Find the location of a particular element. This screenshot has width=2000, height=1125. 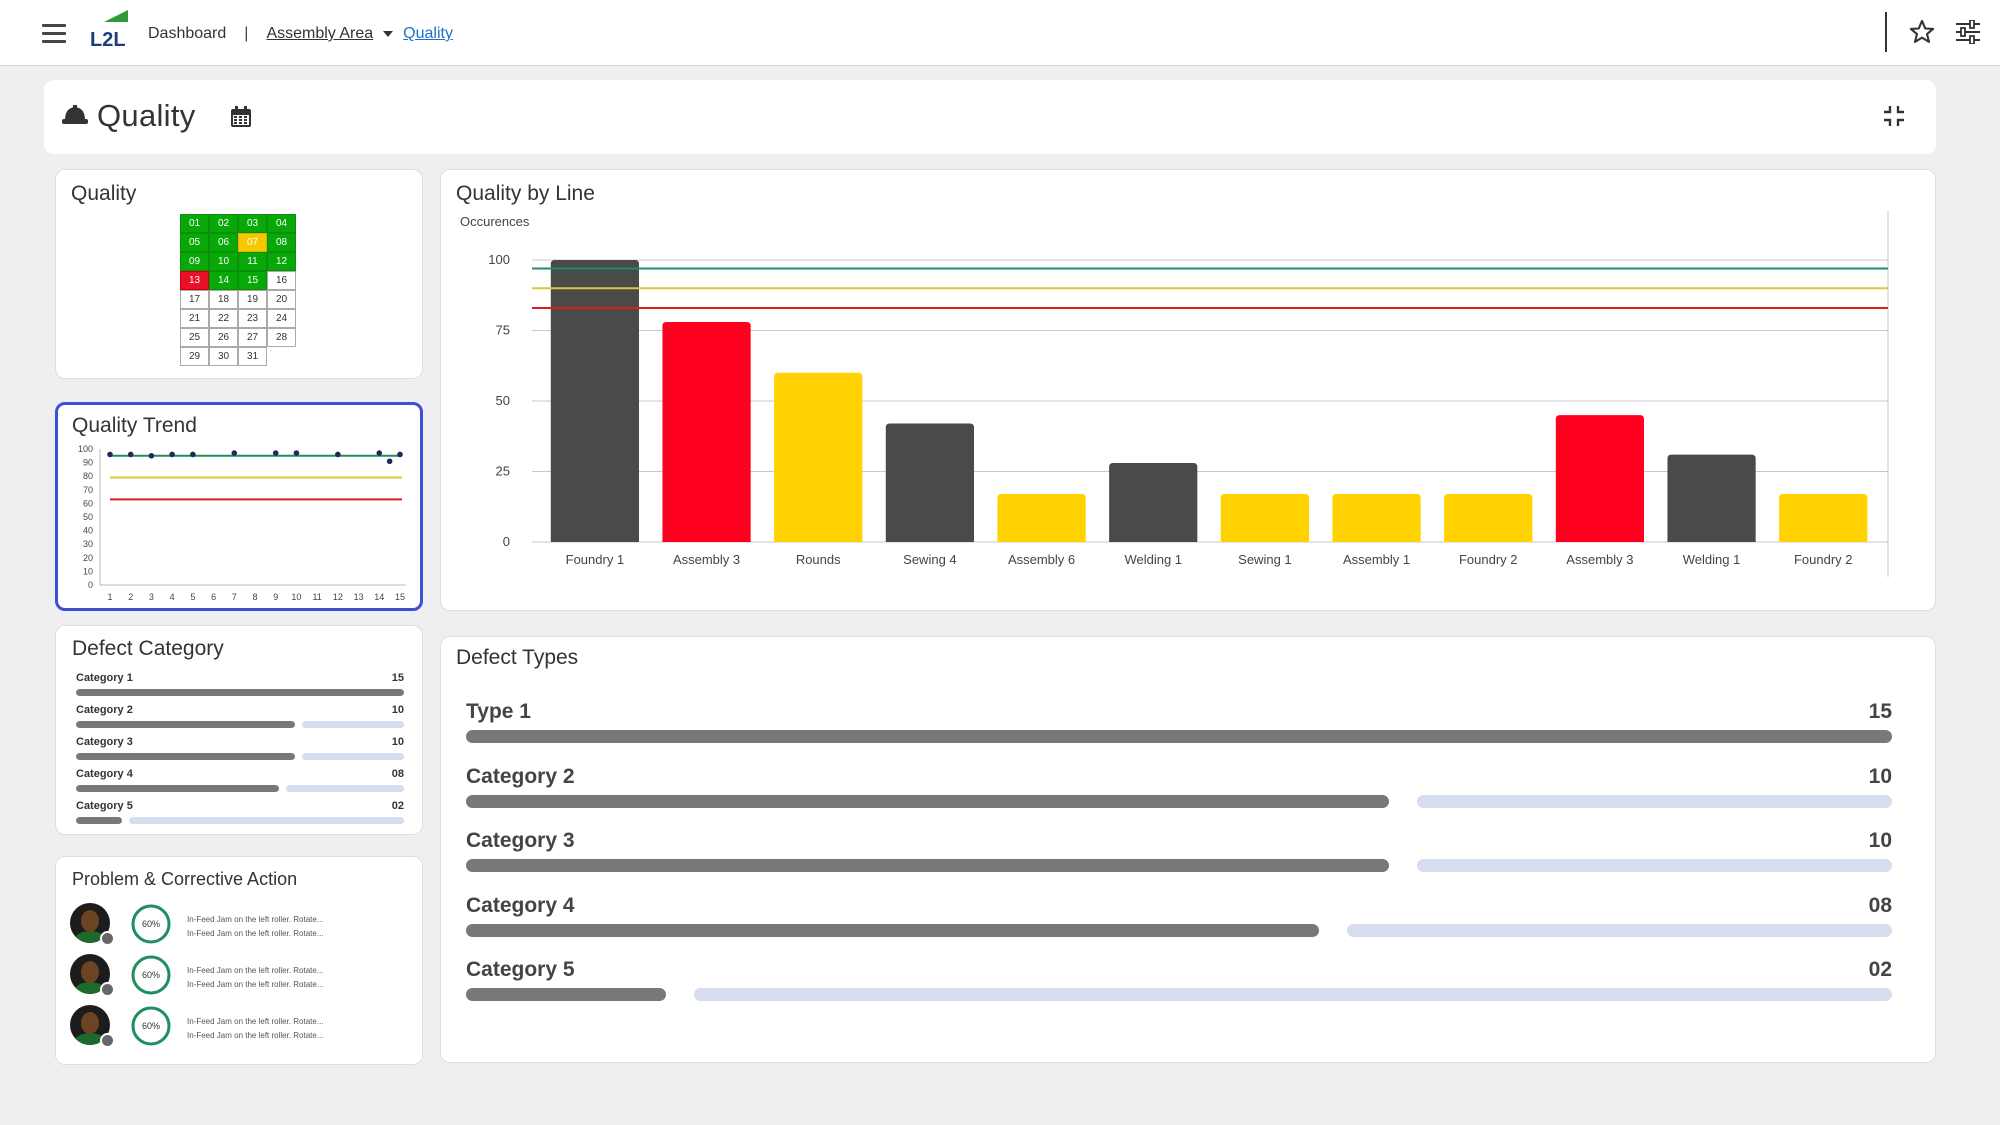

calendar-day: 20 is located at coordinates (281, 299).